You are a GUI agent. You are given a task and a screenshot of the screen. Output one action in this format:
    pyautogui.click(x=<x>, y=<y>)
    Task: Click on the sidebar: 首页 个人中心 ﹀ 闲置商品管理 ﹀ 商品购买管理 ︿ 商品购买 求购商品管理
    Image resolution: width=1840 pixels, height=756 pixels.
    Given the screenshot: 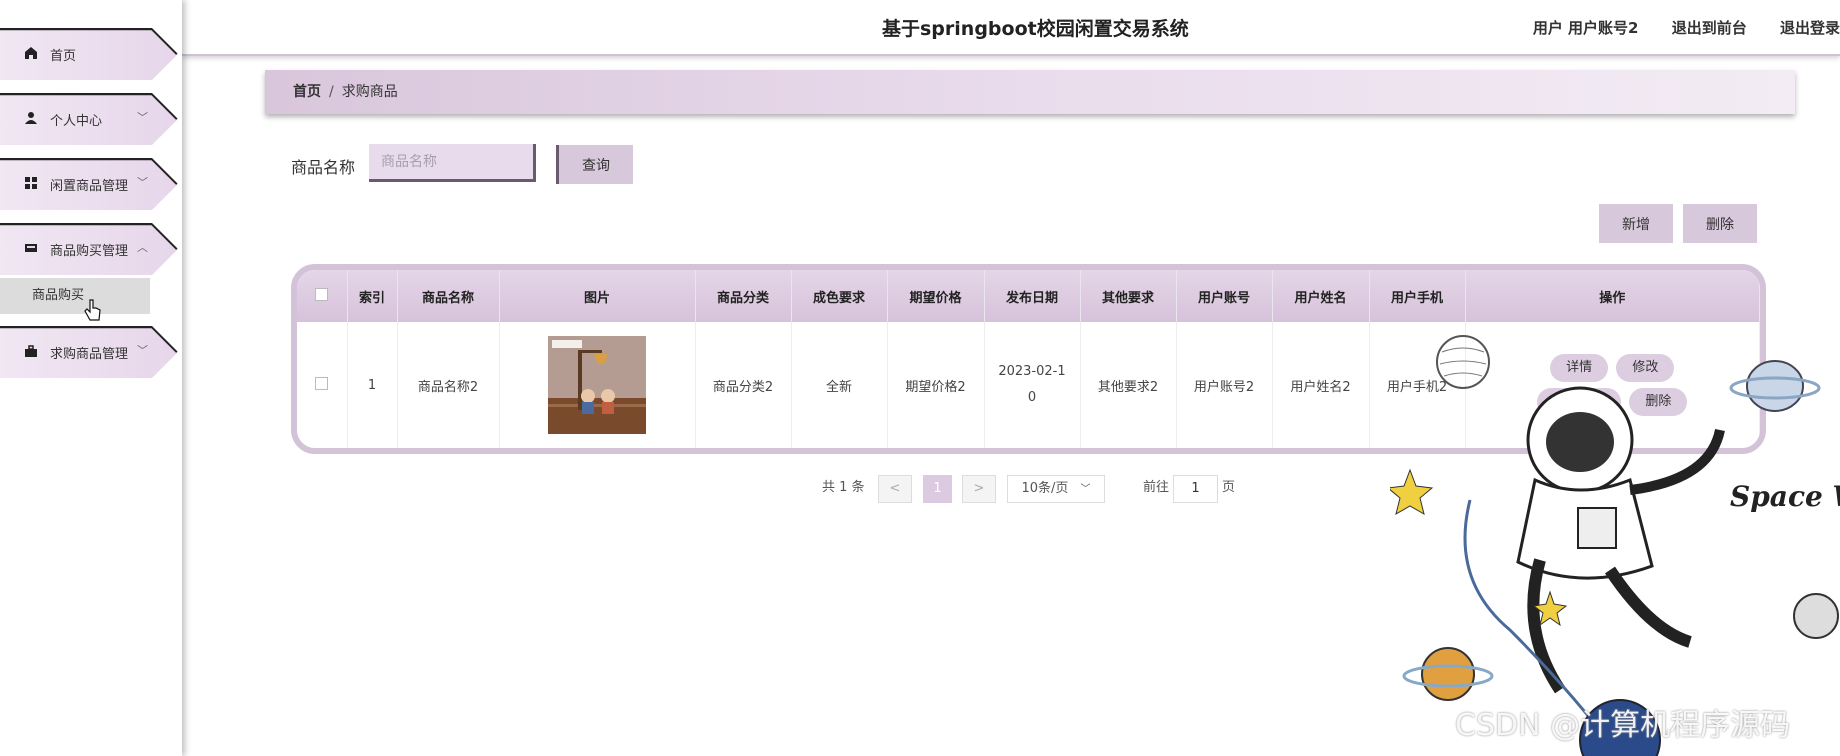 What is the action you would take?
    pyautogui.click(x=91, y=378)
    